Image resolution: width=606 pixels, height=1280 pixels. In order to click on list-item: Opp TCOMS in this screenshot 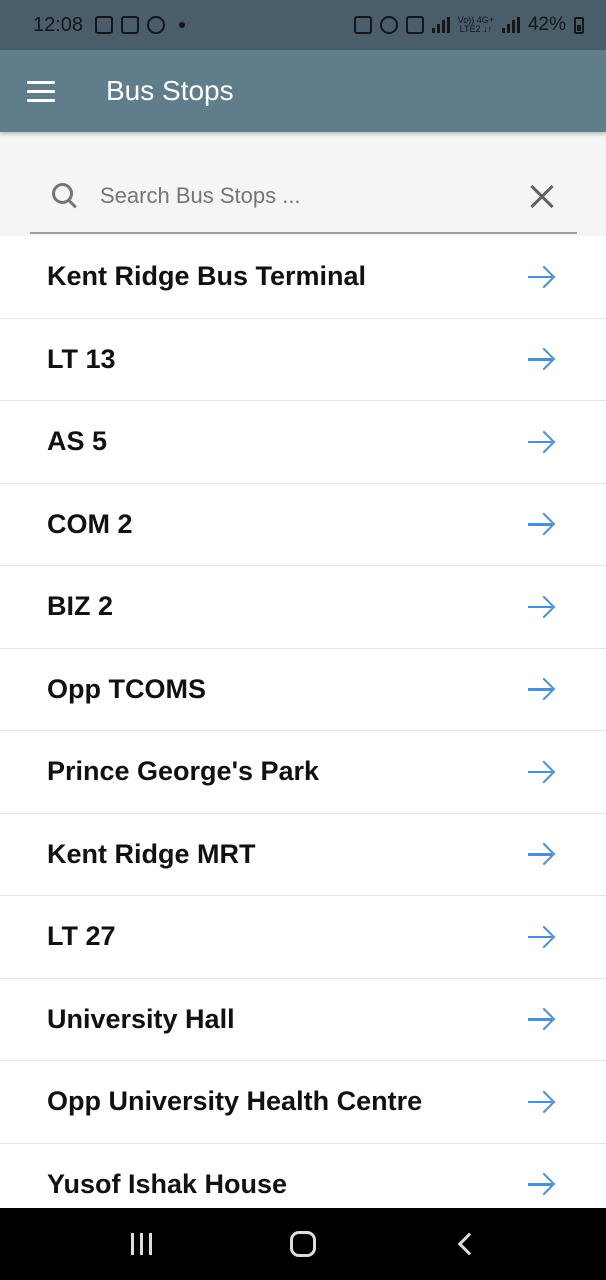, I will do `click(303, 689)`.